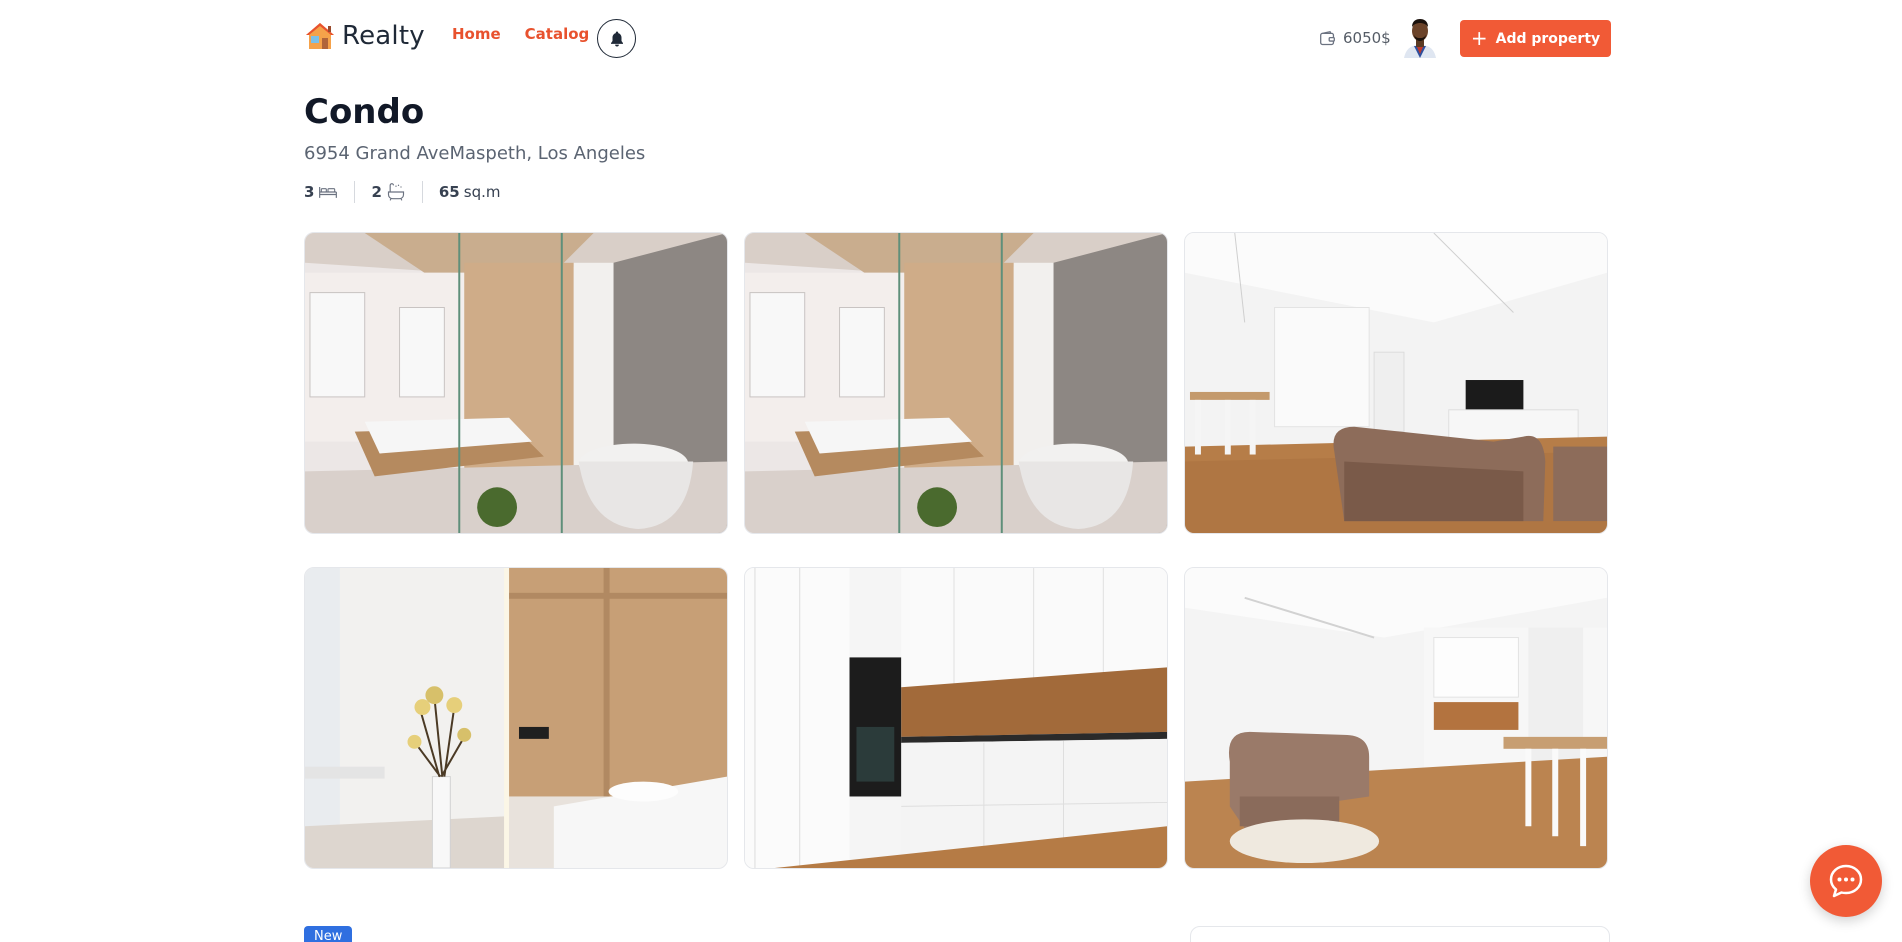 The width and height of the screenshot is (1902, 942). What do you see at coordinates (1327, 37) in the screenshot?
I see `wallet-icon` at bounding box center [1327, 37].